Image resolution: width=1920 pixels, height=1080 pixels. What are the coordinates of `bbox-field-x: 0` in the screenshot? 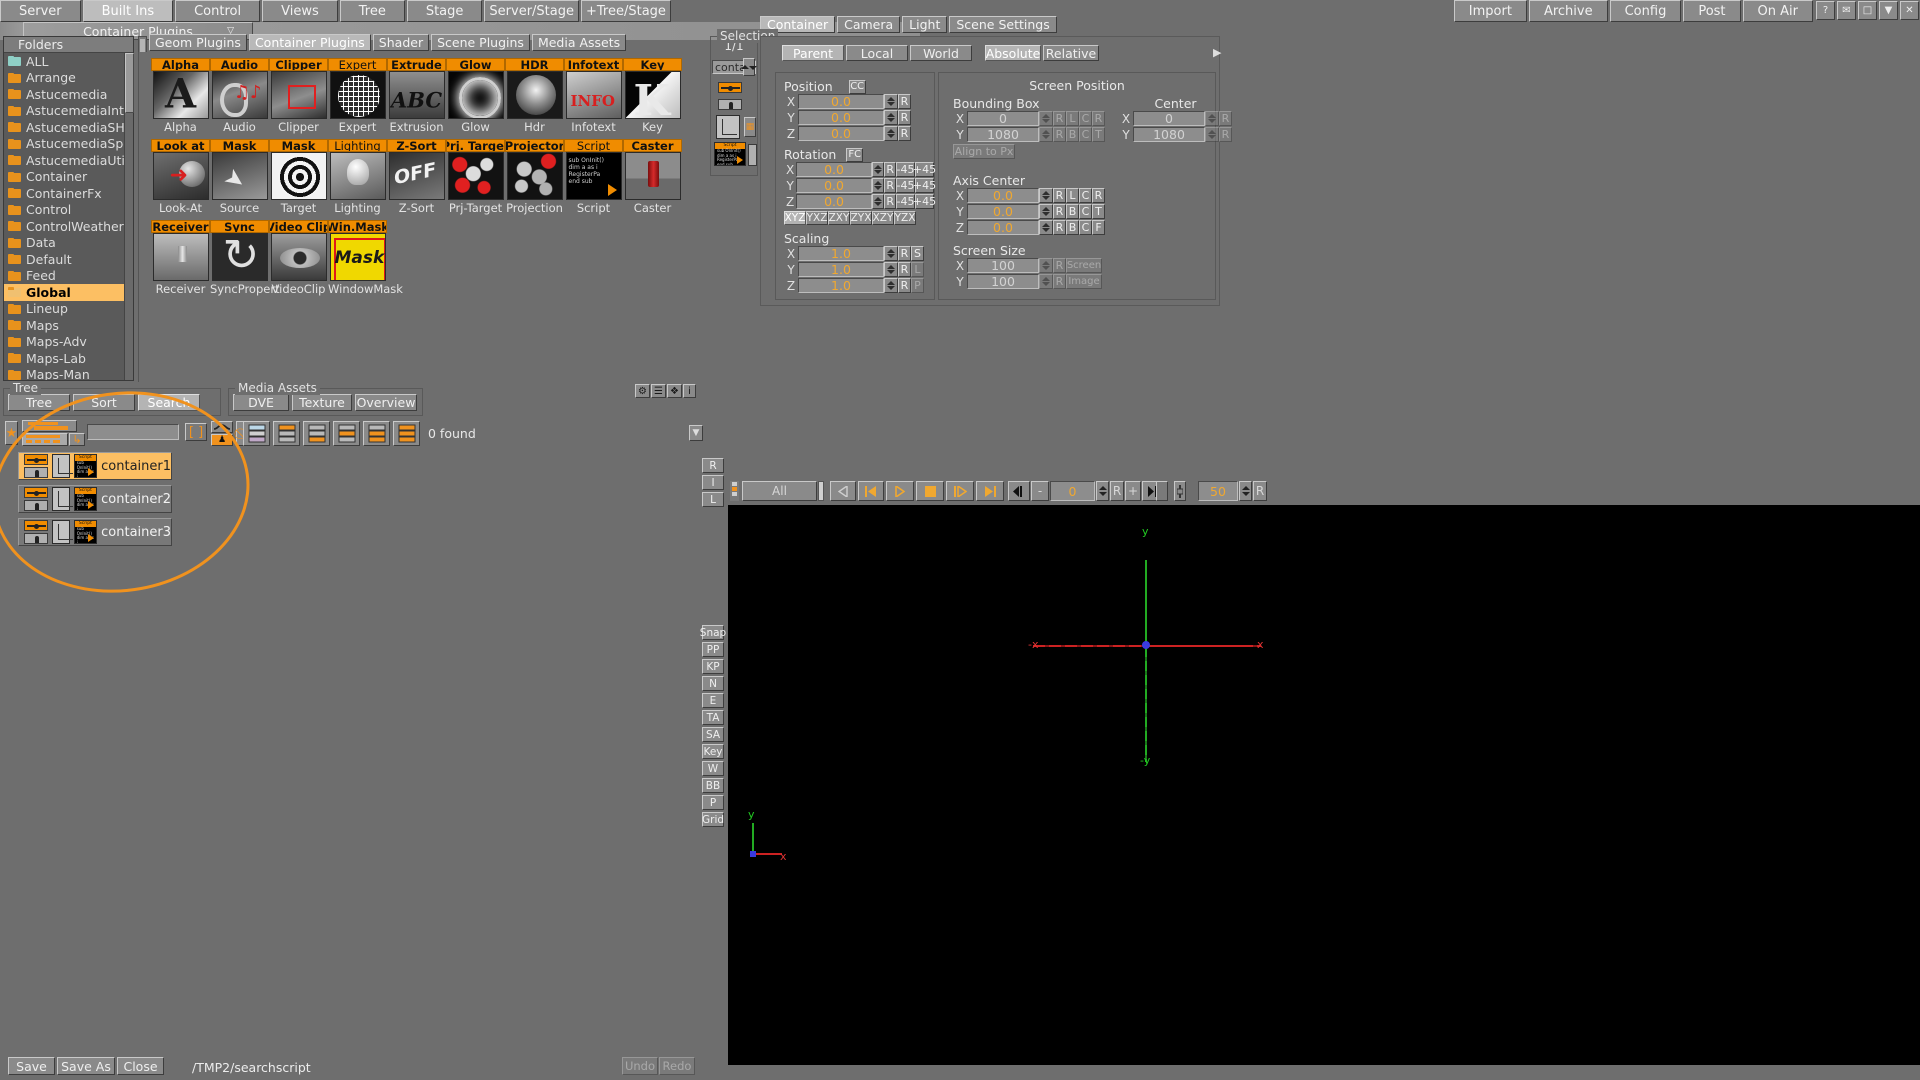 It's located at (1003, 118).